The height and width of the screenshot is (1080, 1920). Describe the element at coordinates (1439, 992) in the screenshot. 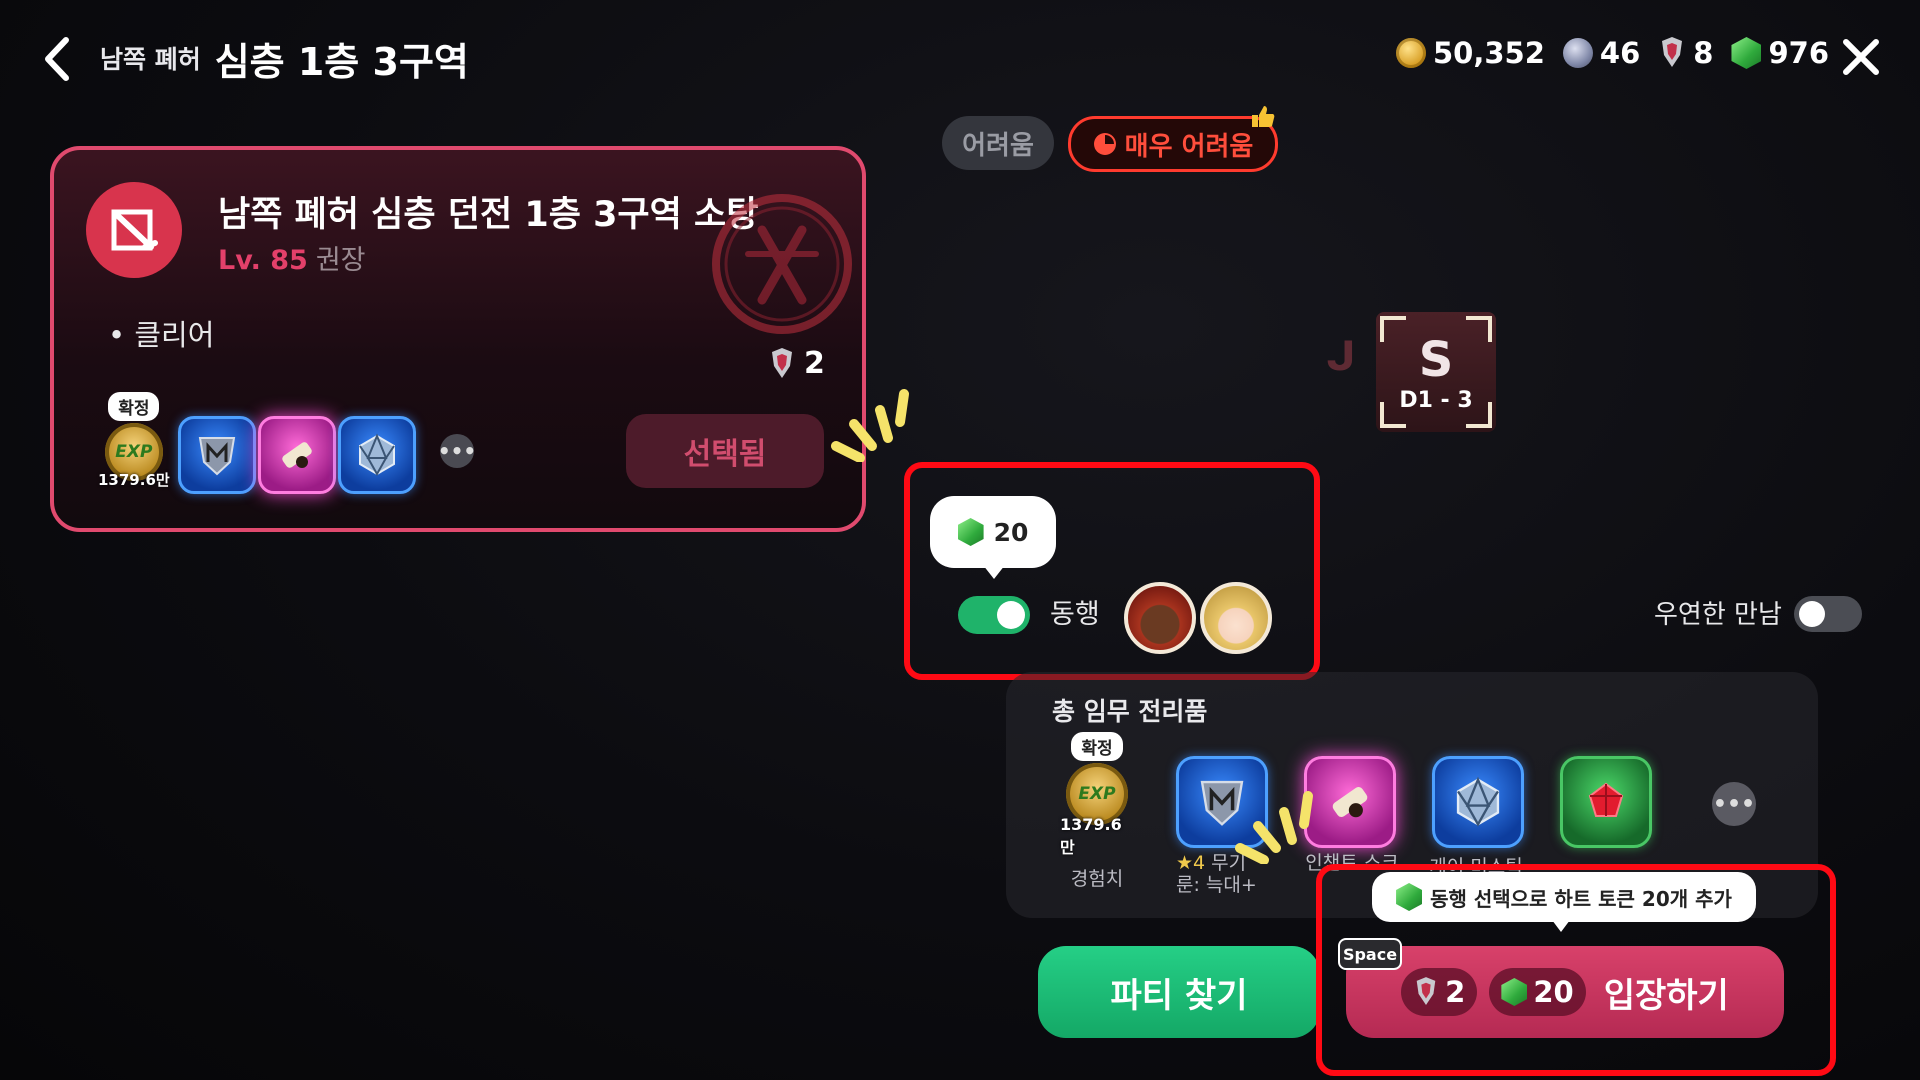

I see `enter-key-cost: 2` at that location.